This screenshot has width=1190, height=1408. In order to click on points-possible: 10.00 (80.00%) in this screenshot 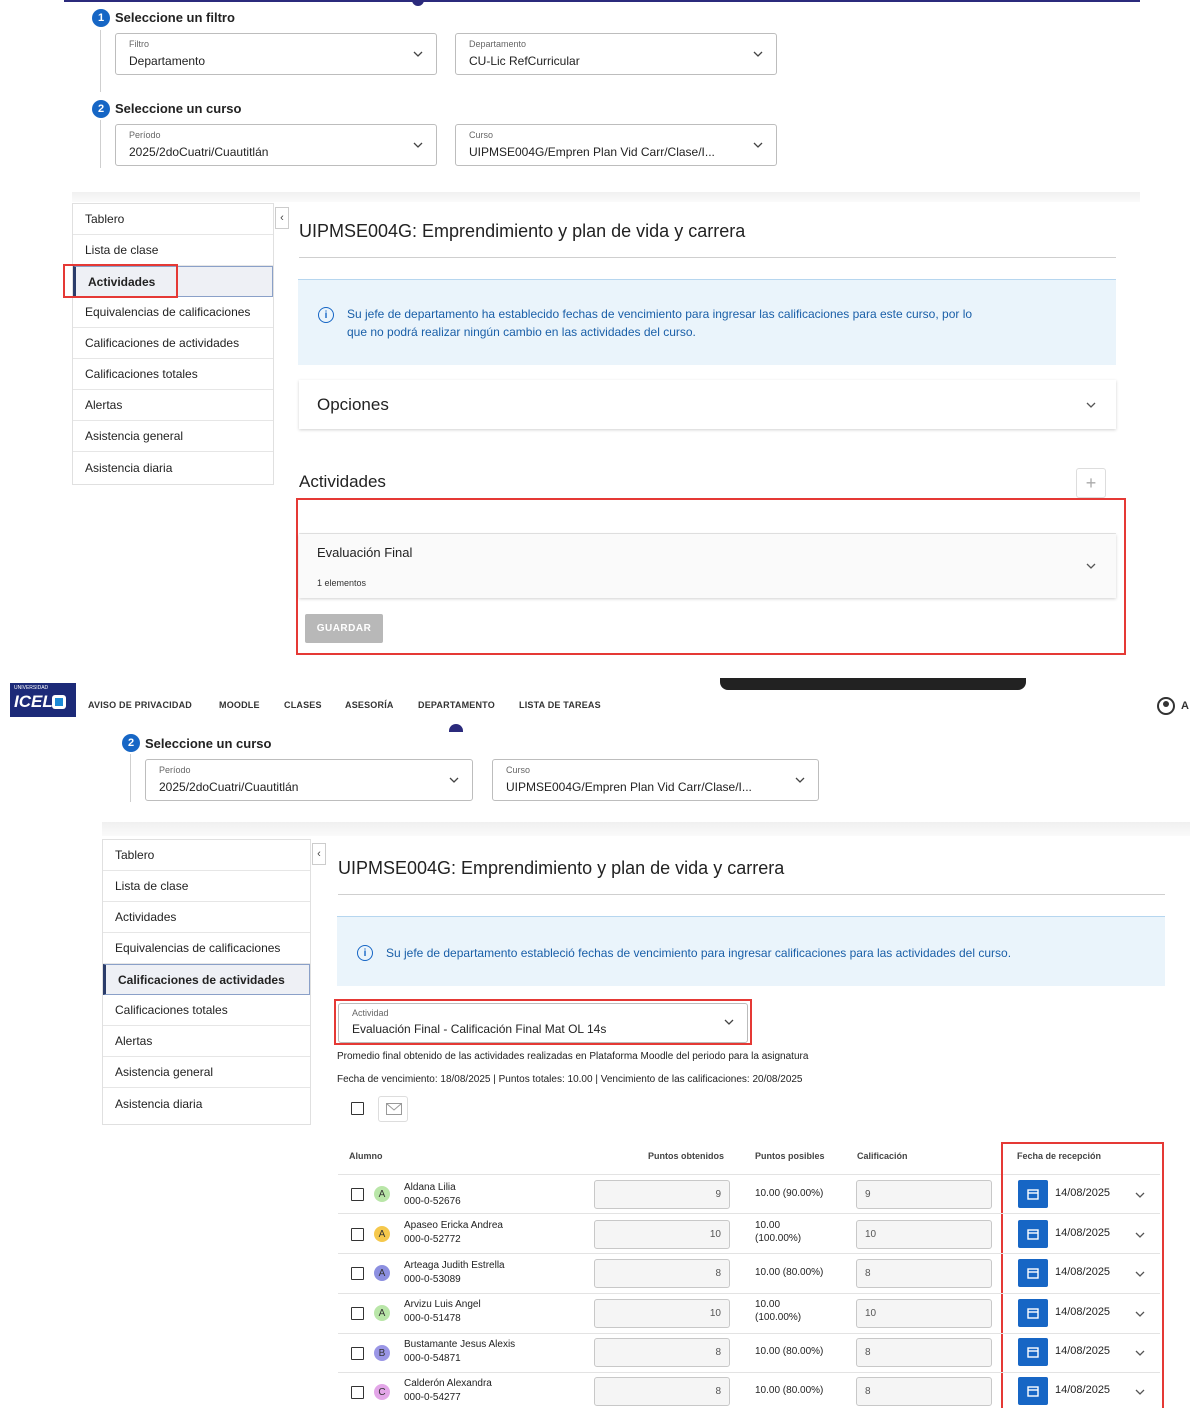, I will do `click(789, 1272)`.